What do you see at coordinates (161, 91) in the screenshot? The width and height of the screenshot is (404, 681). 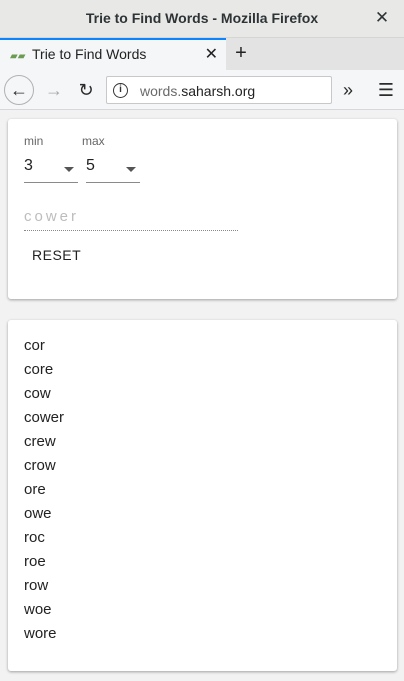 I see `url-prefix: words.` at bounding box center [161, 91].